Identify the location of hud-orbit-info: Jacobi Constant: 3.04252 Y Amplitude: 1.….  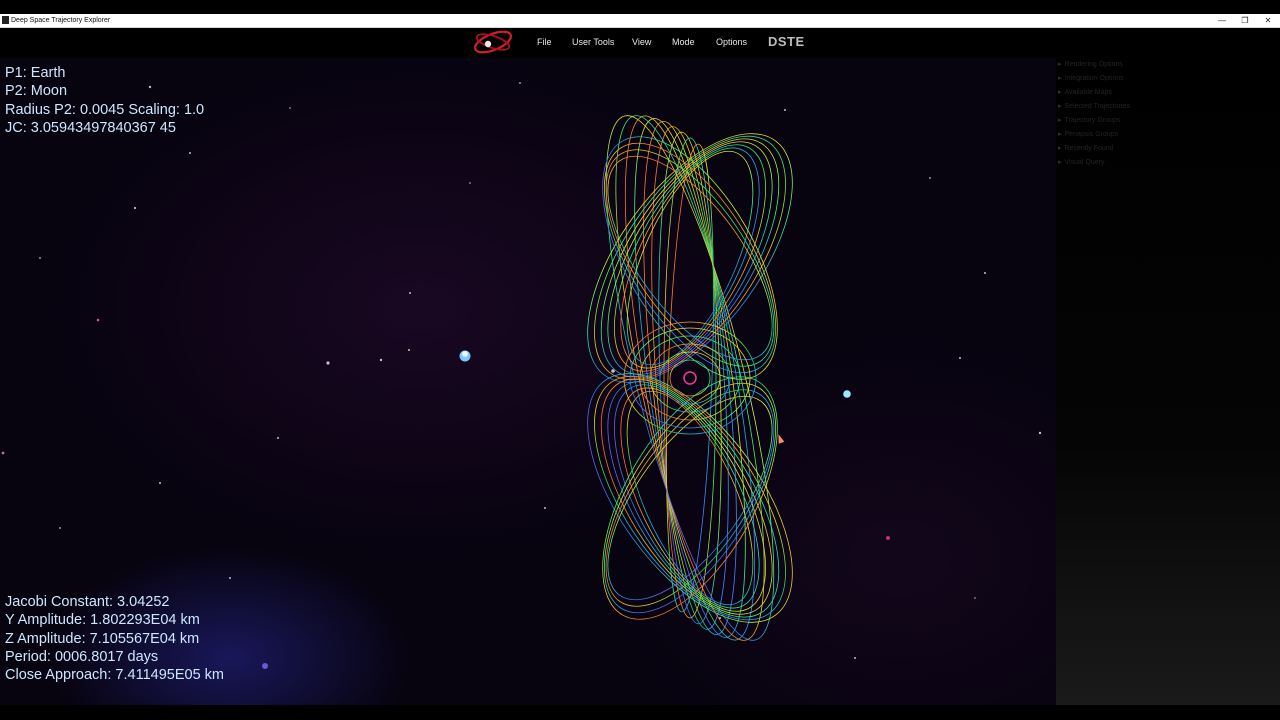
(114, 638).